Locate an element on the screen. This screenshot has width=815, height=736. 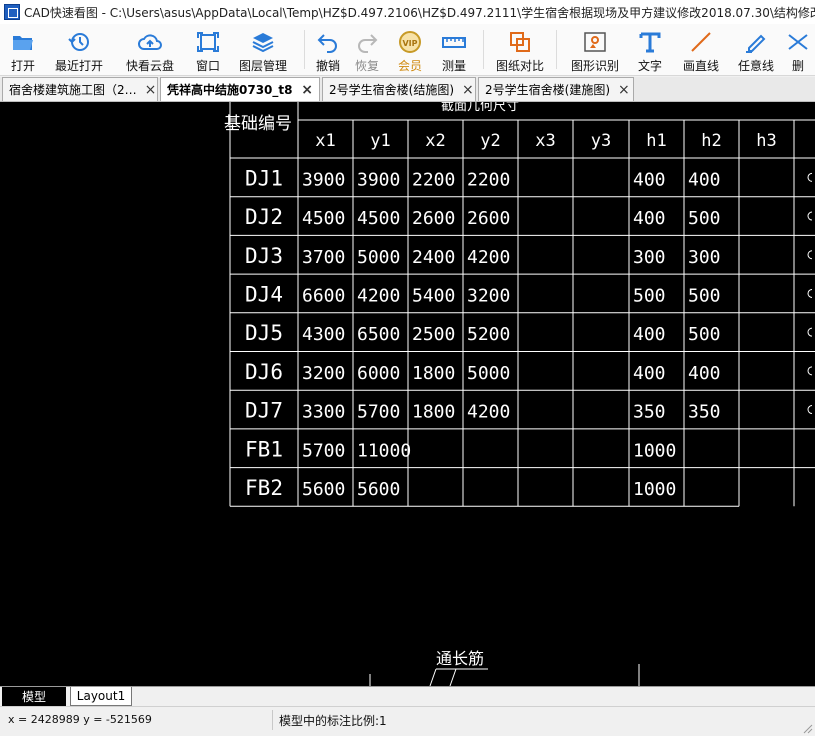
dimension-value: 6600 is located at coordinates (323, 295).